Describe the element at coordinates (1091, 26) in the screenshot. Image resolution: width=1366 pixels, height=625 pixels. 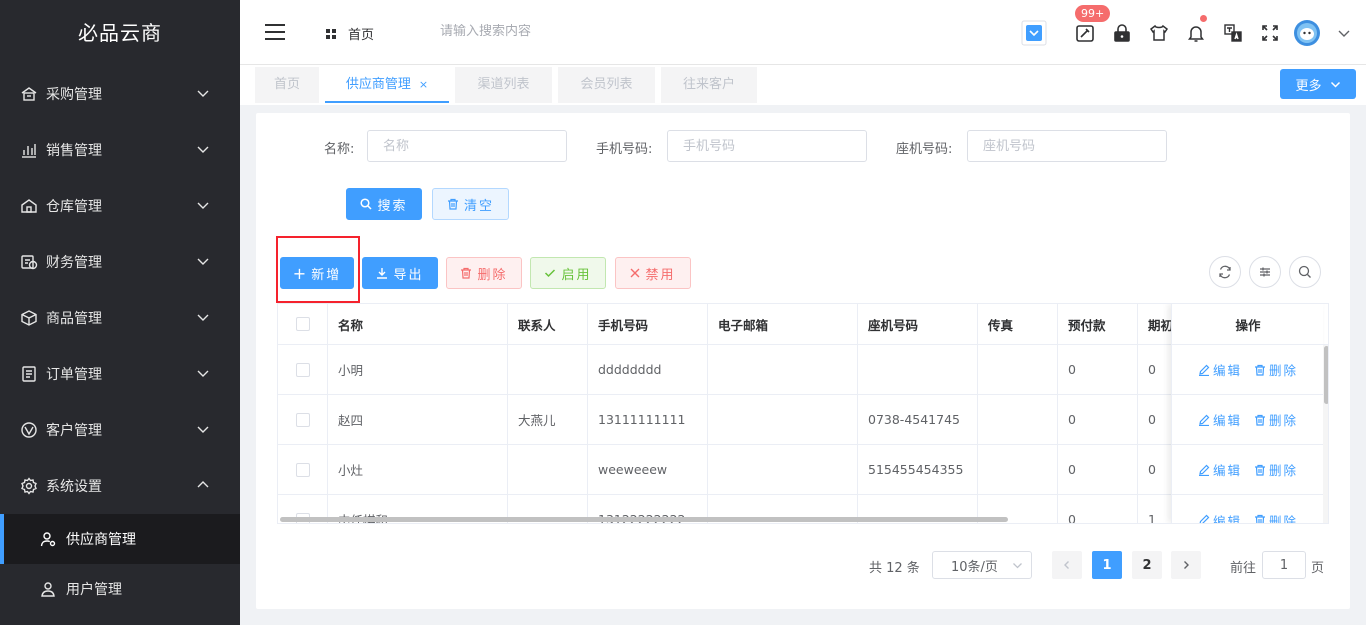
I see `tools-icon: 99+` at that location.